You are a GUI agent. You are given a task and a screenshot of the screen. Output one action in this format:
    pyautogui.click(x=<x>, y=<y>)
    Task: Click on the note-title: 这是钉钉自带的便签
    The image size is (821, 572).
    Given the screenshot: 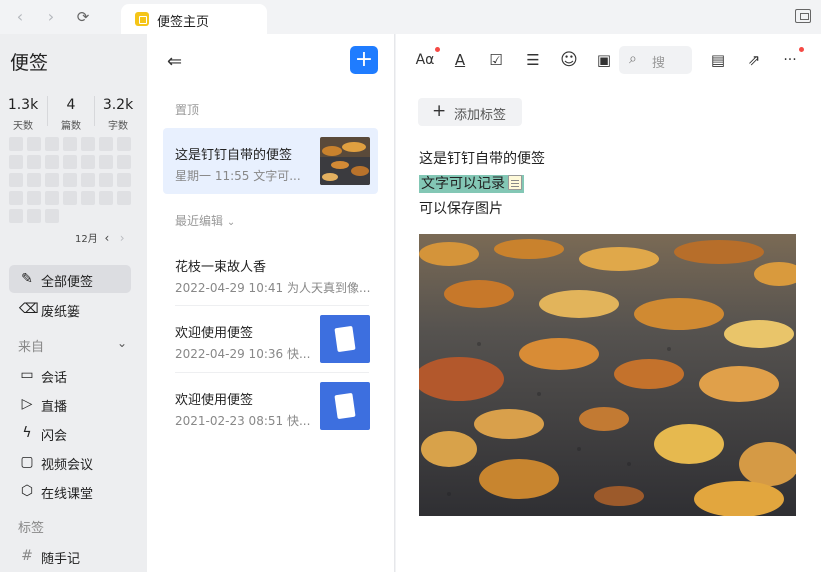 What is the action you would take?
    pyautogui.click(x=234, y=155)
    